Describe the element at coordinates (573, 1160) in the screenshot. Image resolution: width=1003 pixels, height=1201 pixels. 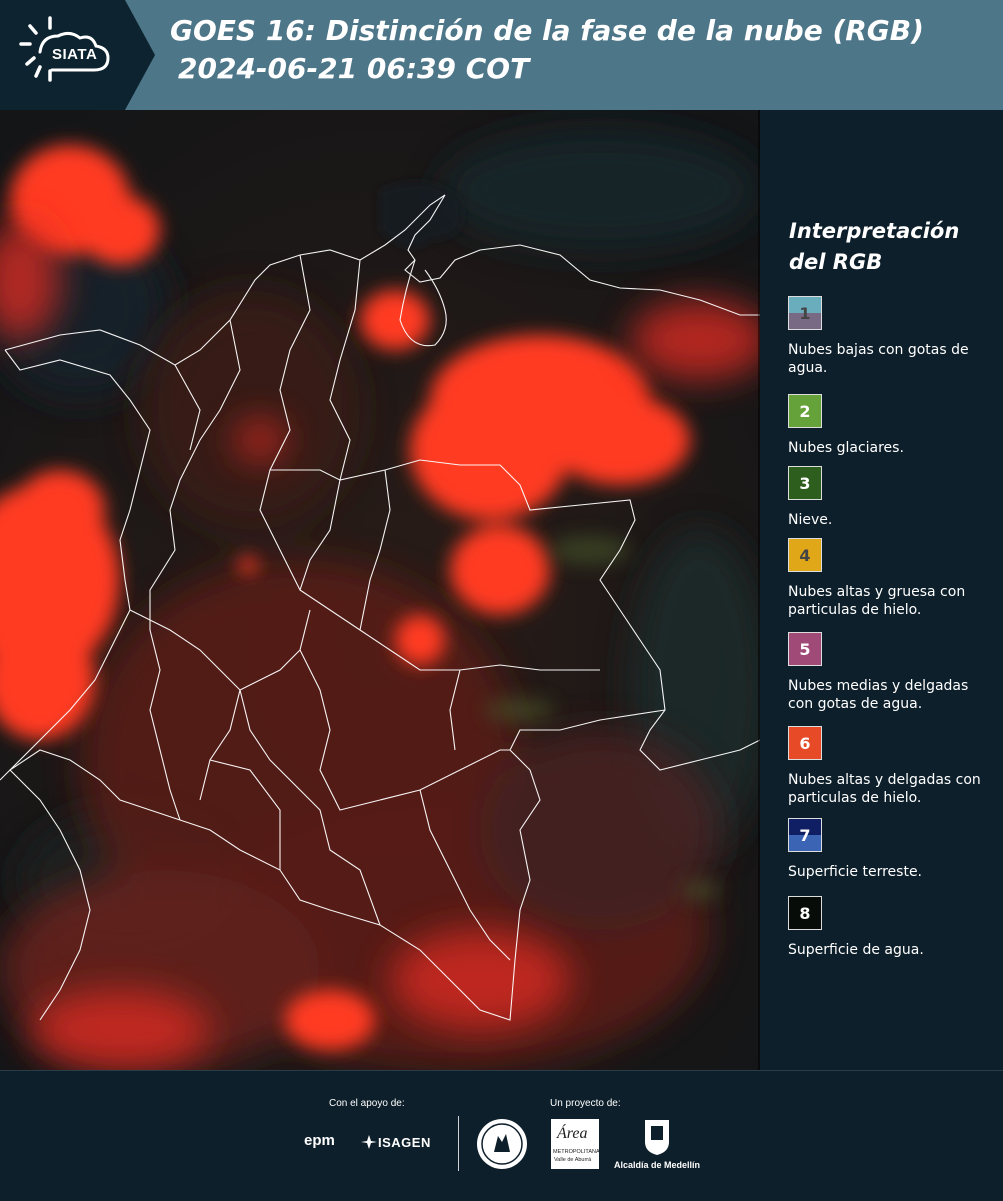
I see `area-logo-sub2: Valle de Aburrá` at that location.